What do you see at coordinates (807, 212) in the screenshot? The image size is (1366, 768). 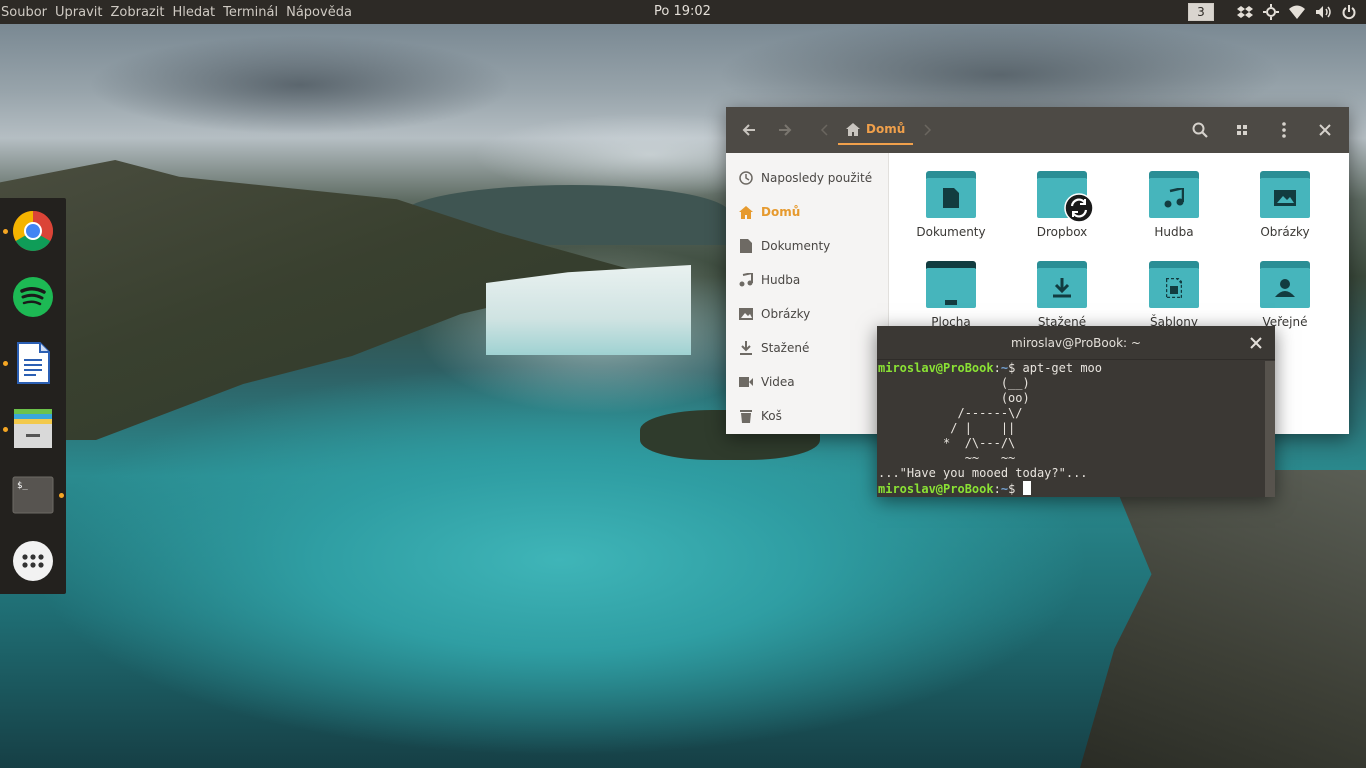 I see `sidebar-item-home: Domů` at bounding box center [807, 212].